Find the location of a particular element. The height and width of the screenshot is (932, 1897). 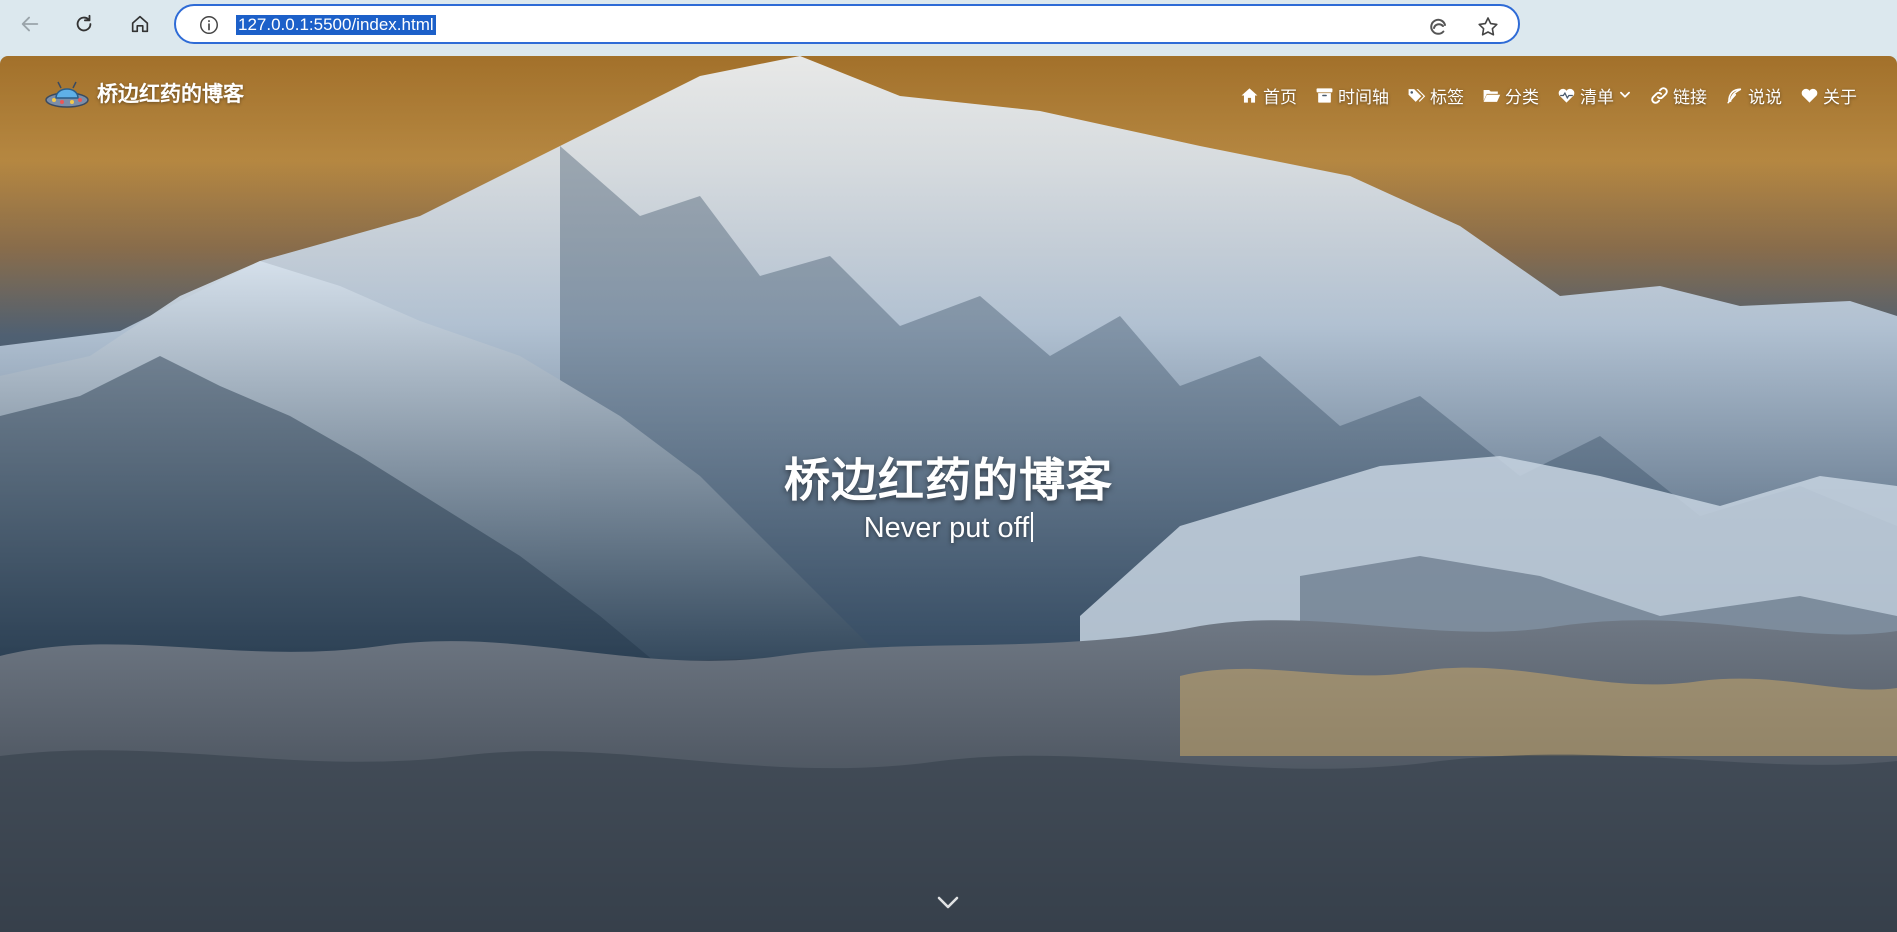

site-header: 桥边红药的博客 首页 时间轴 标签 分类 清单 链接 说说 关于 is located at coordinates (948, 96).